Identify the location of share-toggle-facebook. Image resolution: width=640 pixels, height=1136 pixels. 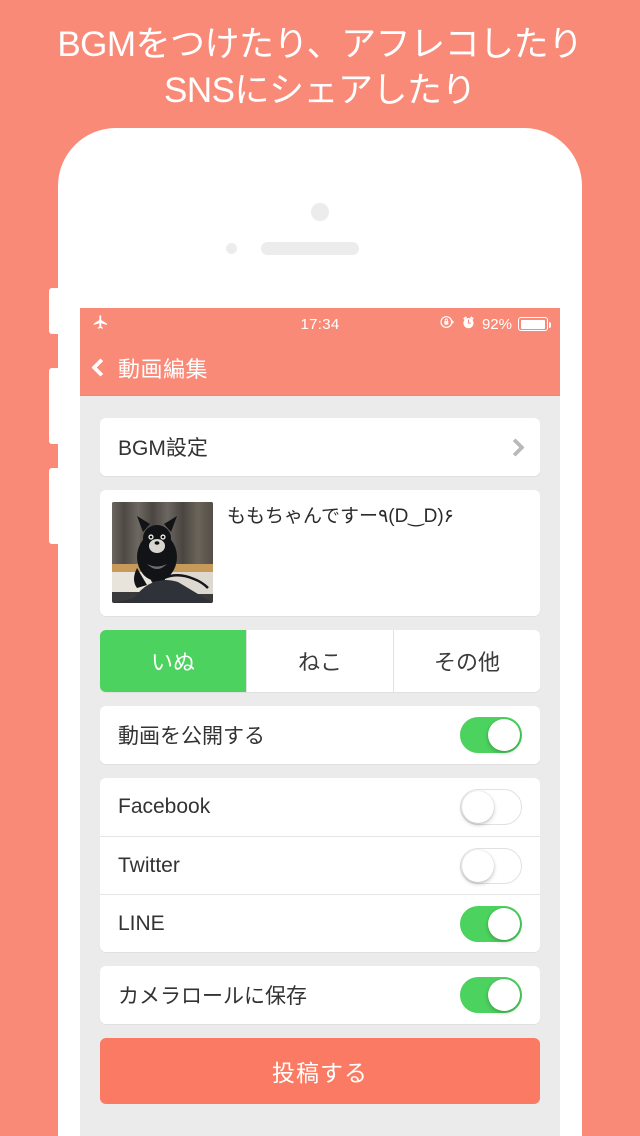
(491, 807).